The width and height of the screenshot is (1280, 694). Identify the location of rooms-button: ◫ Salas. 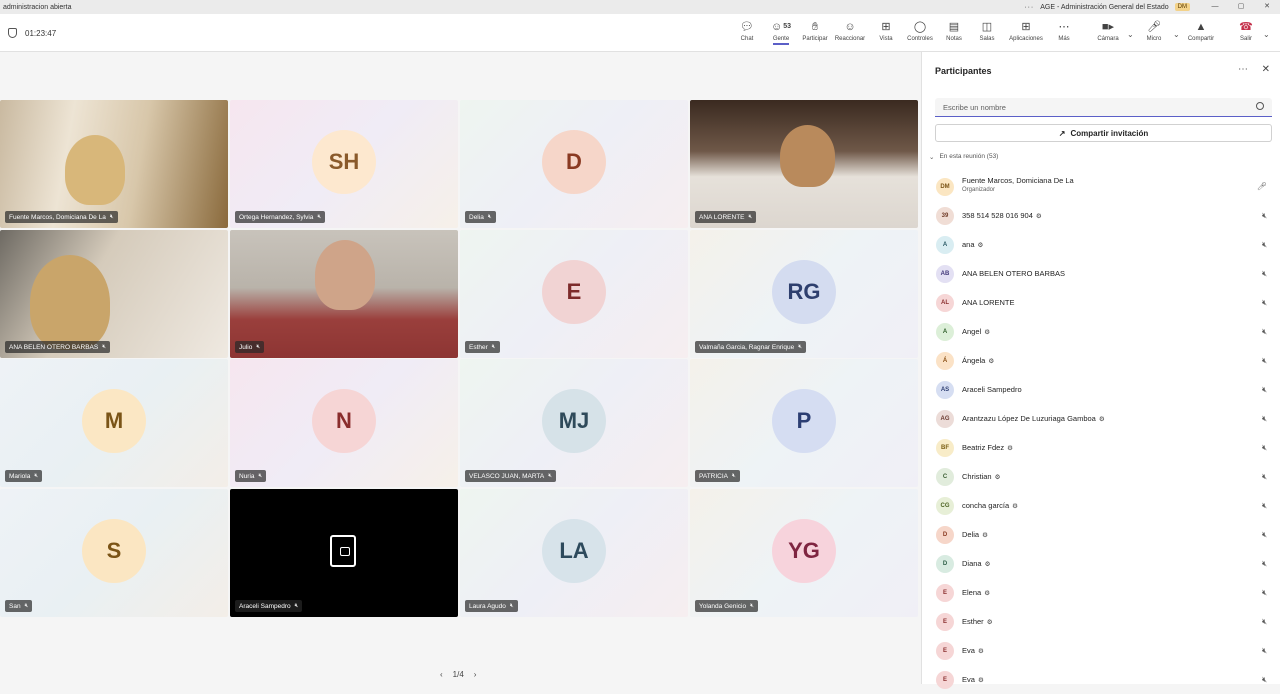
(987, 35).